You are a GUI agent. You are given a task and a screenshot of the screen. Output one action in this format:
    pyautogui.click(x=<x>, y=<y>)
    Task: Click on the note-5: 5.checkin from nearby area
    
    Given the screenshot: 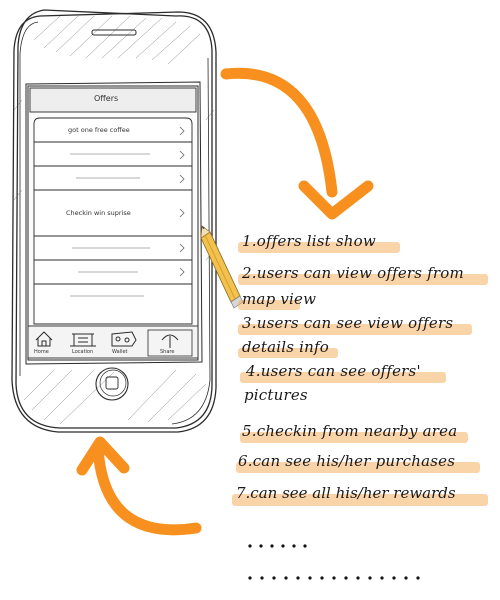 What is the action you would take?
    pyautogui.click(x=350, y=431)
    